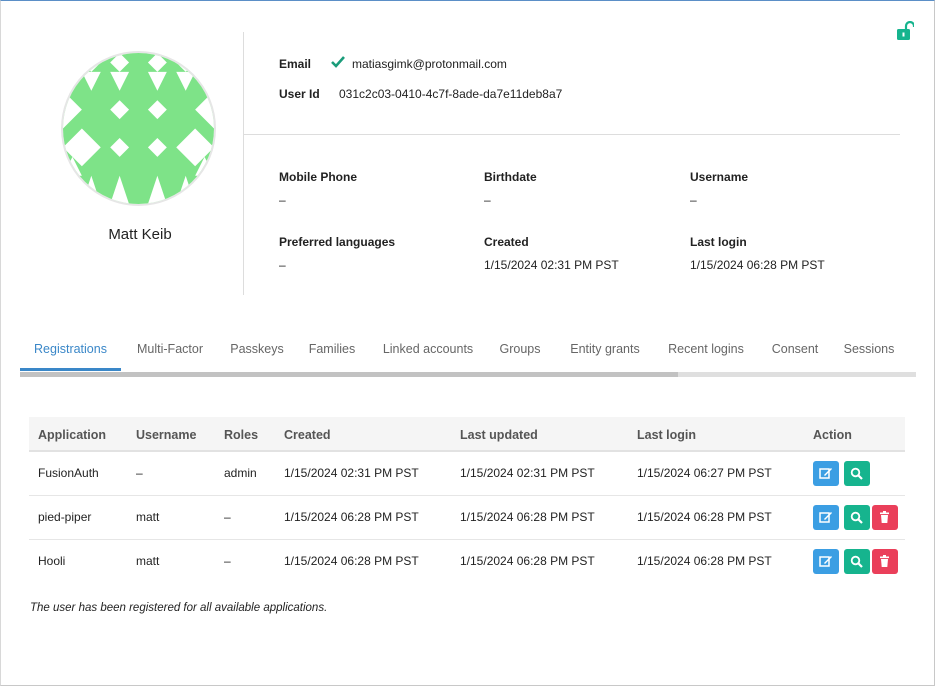 The image size is (935, 686). What do you see at coordinates (332, 354) in the screenshot?
I see `tab-families: Families` at bounding box center [332, 354].